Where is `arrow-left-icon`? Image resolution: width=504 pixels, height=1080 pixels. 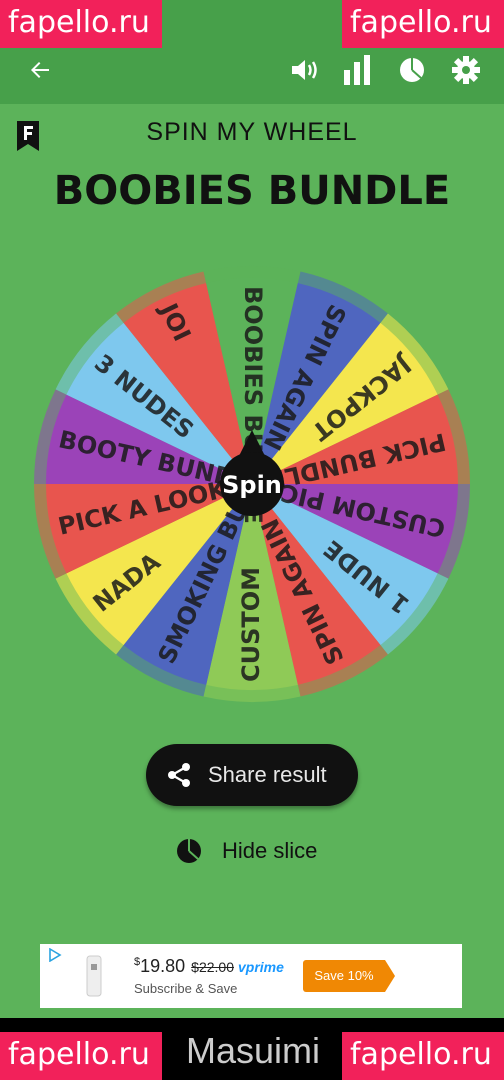
arrow-left-icon is located at coordinates (40, 70).